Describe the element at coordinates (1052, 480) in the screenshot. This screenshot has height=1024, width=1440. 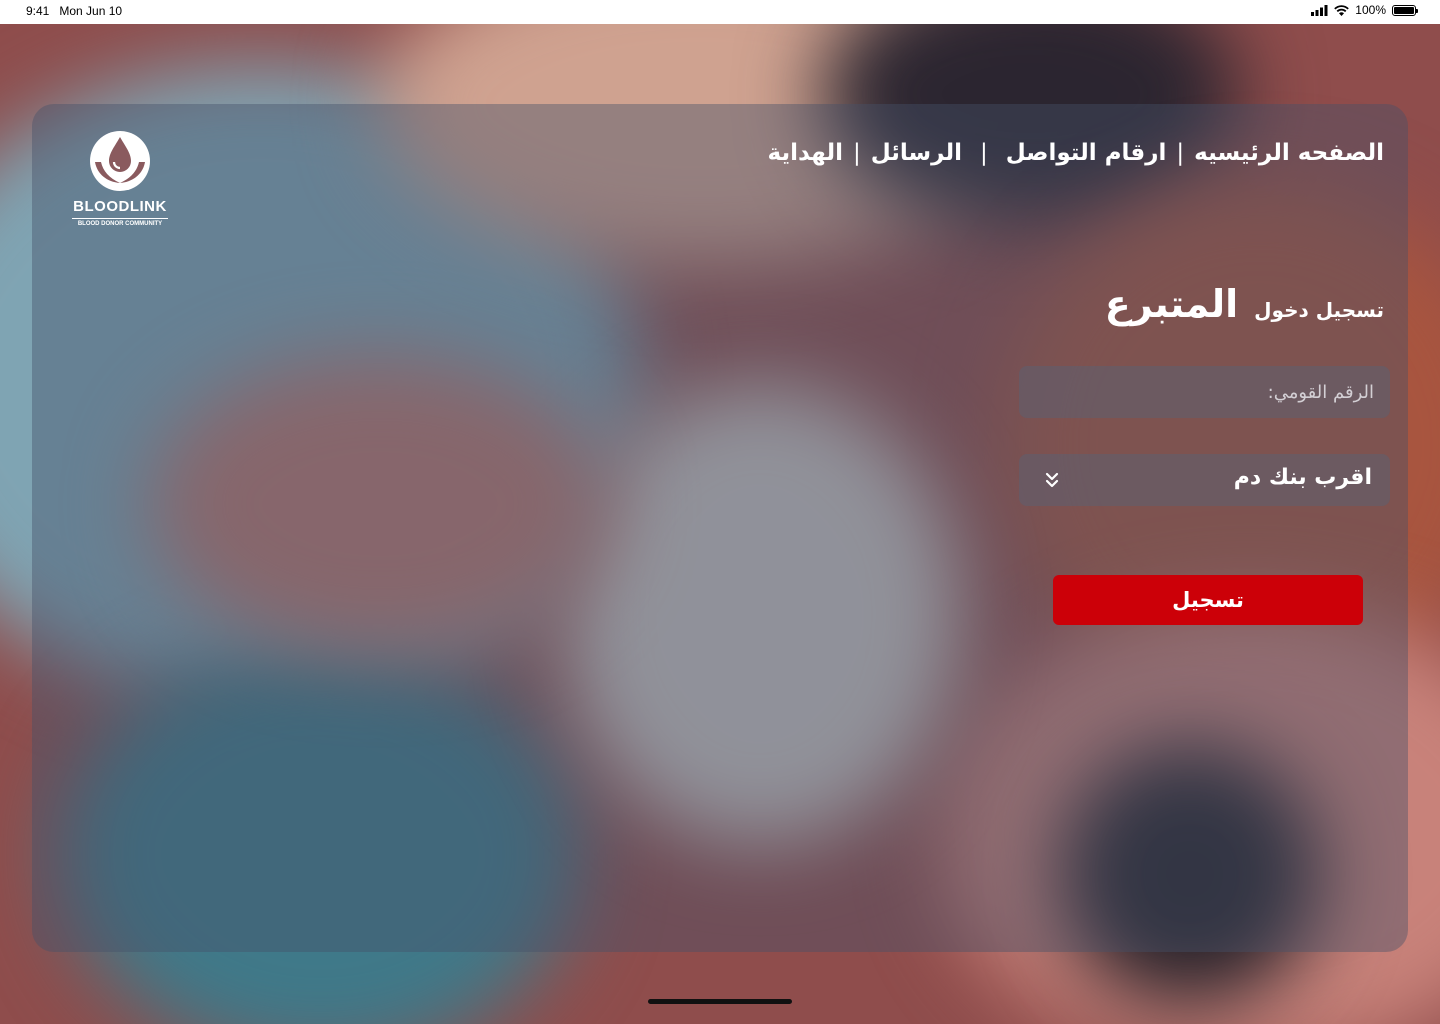
I see `chevron-double-down-icon` at that location.